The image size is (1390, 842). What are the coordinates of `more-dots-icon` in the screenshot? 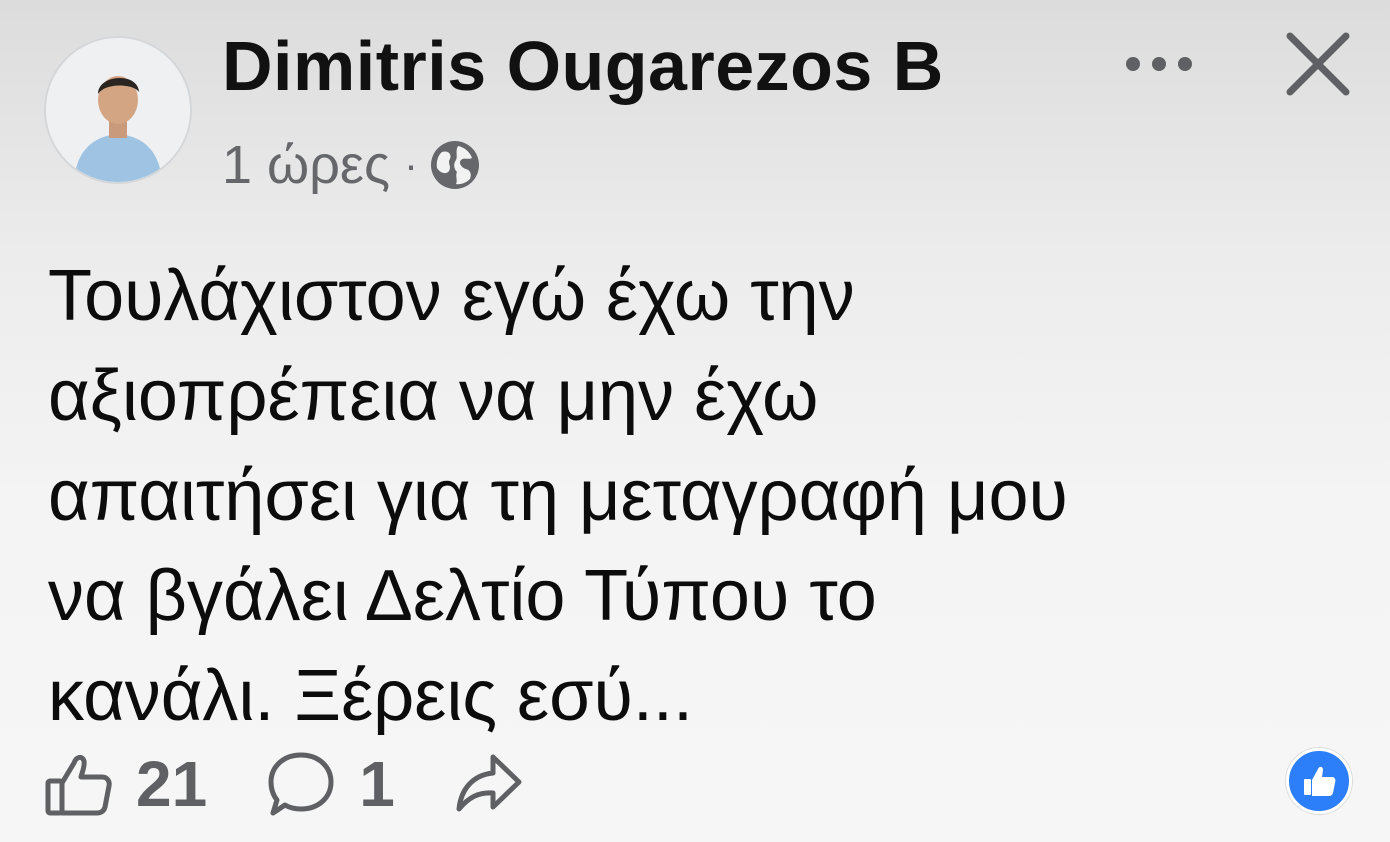 It's located at (1159, 64).